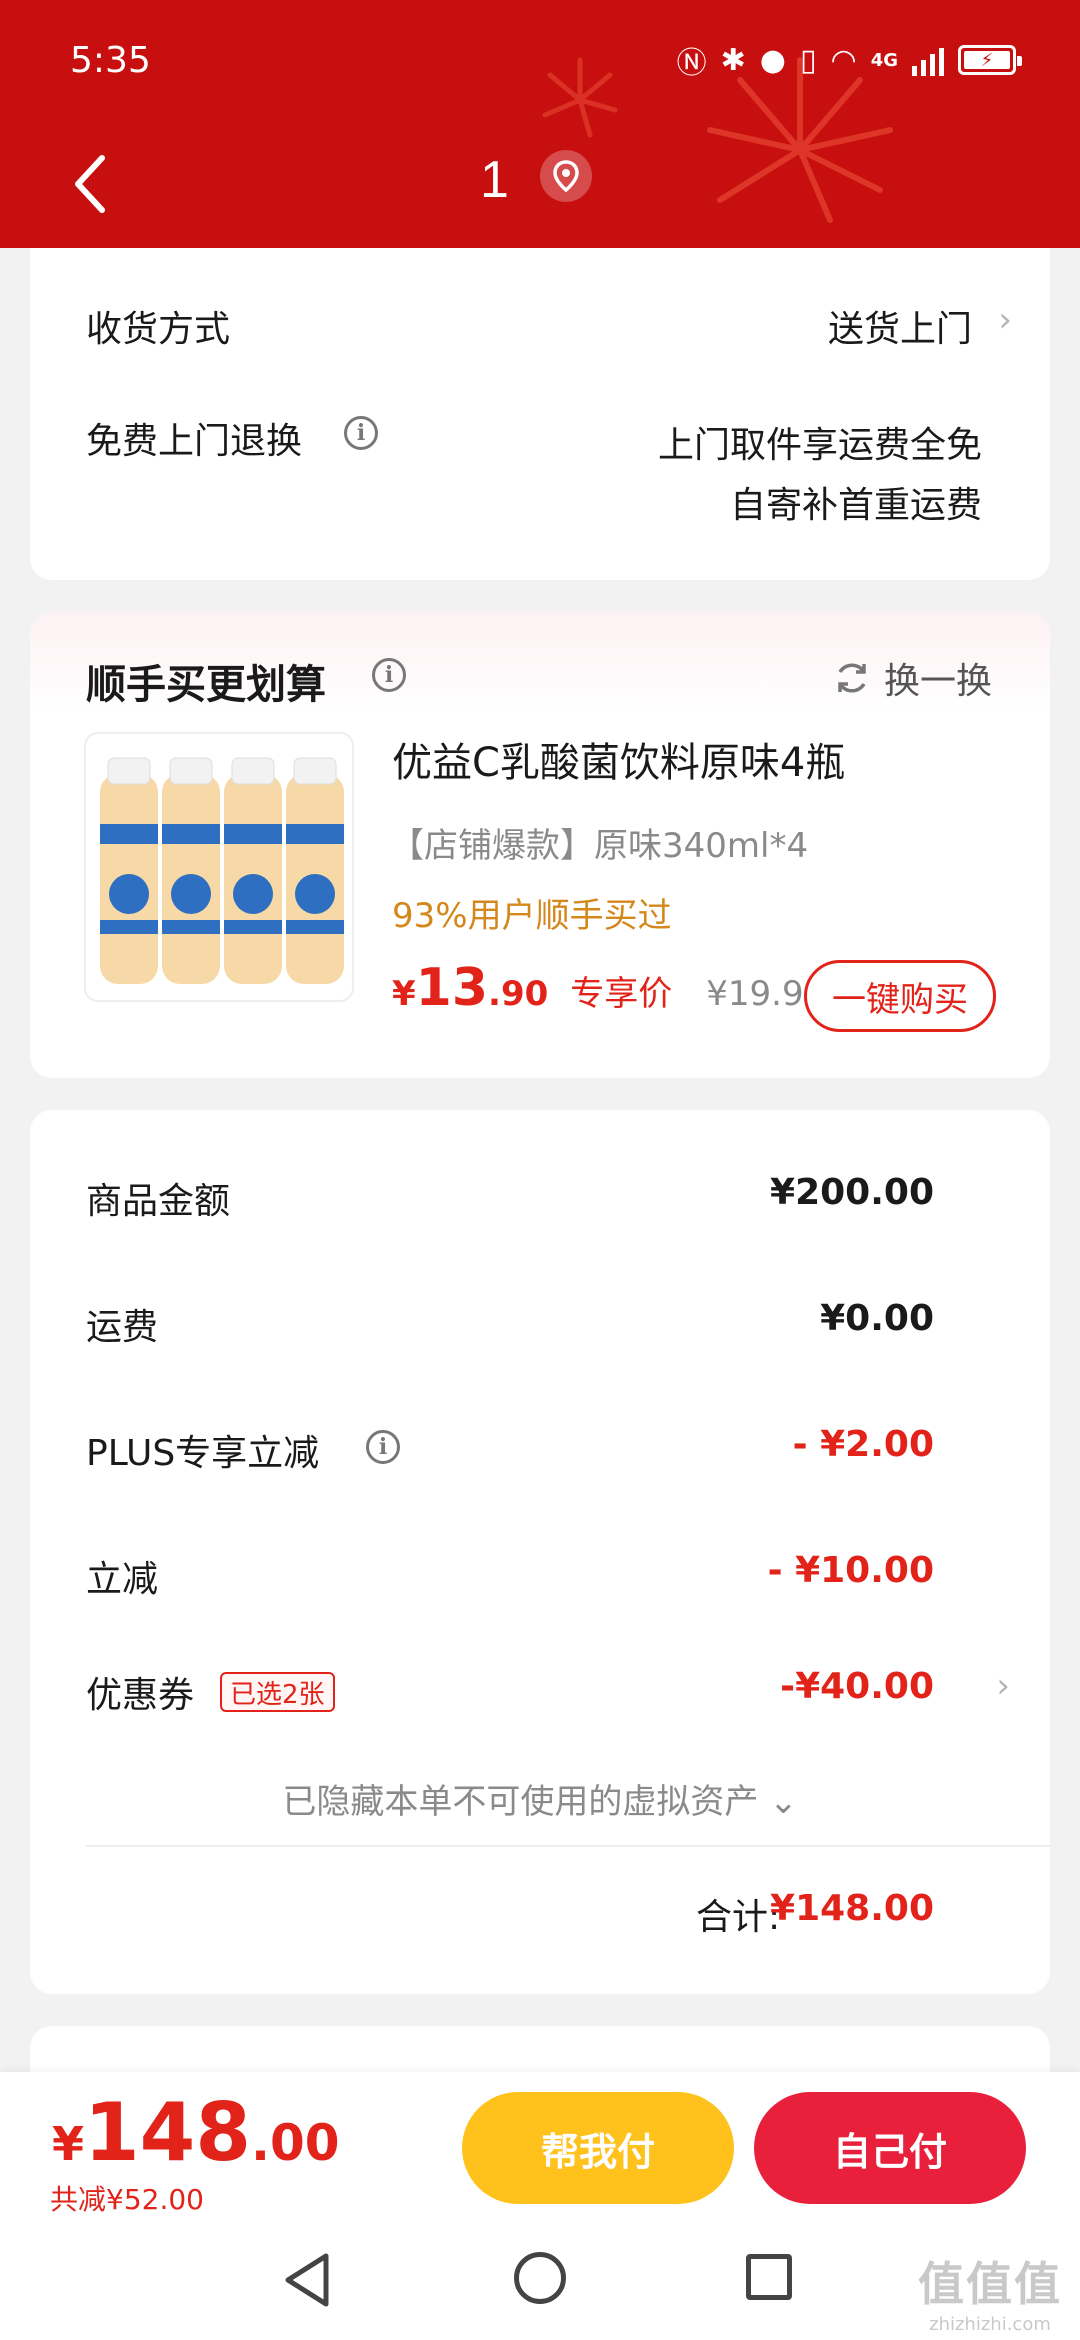 Image resolution: width=1080 pixels, height=2340 pixels. I want to click on watermark: 值值值 zhizhizhi.com, so click(990, 2291).